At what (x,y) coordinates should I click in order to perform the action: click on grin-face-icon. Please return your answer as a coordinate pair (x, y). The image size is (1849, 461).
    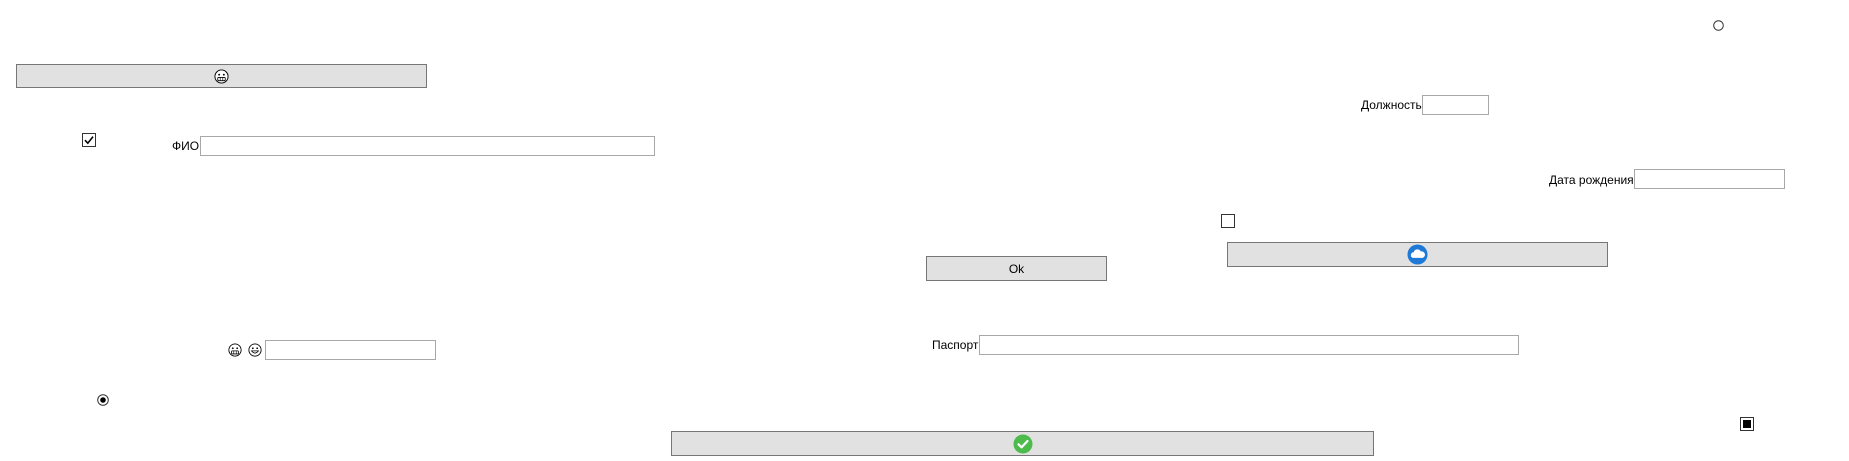
    Looking at the image, I should click on (255, 350).